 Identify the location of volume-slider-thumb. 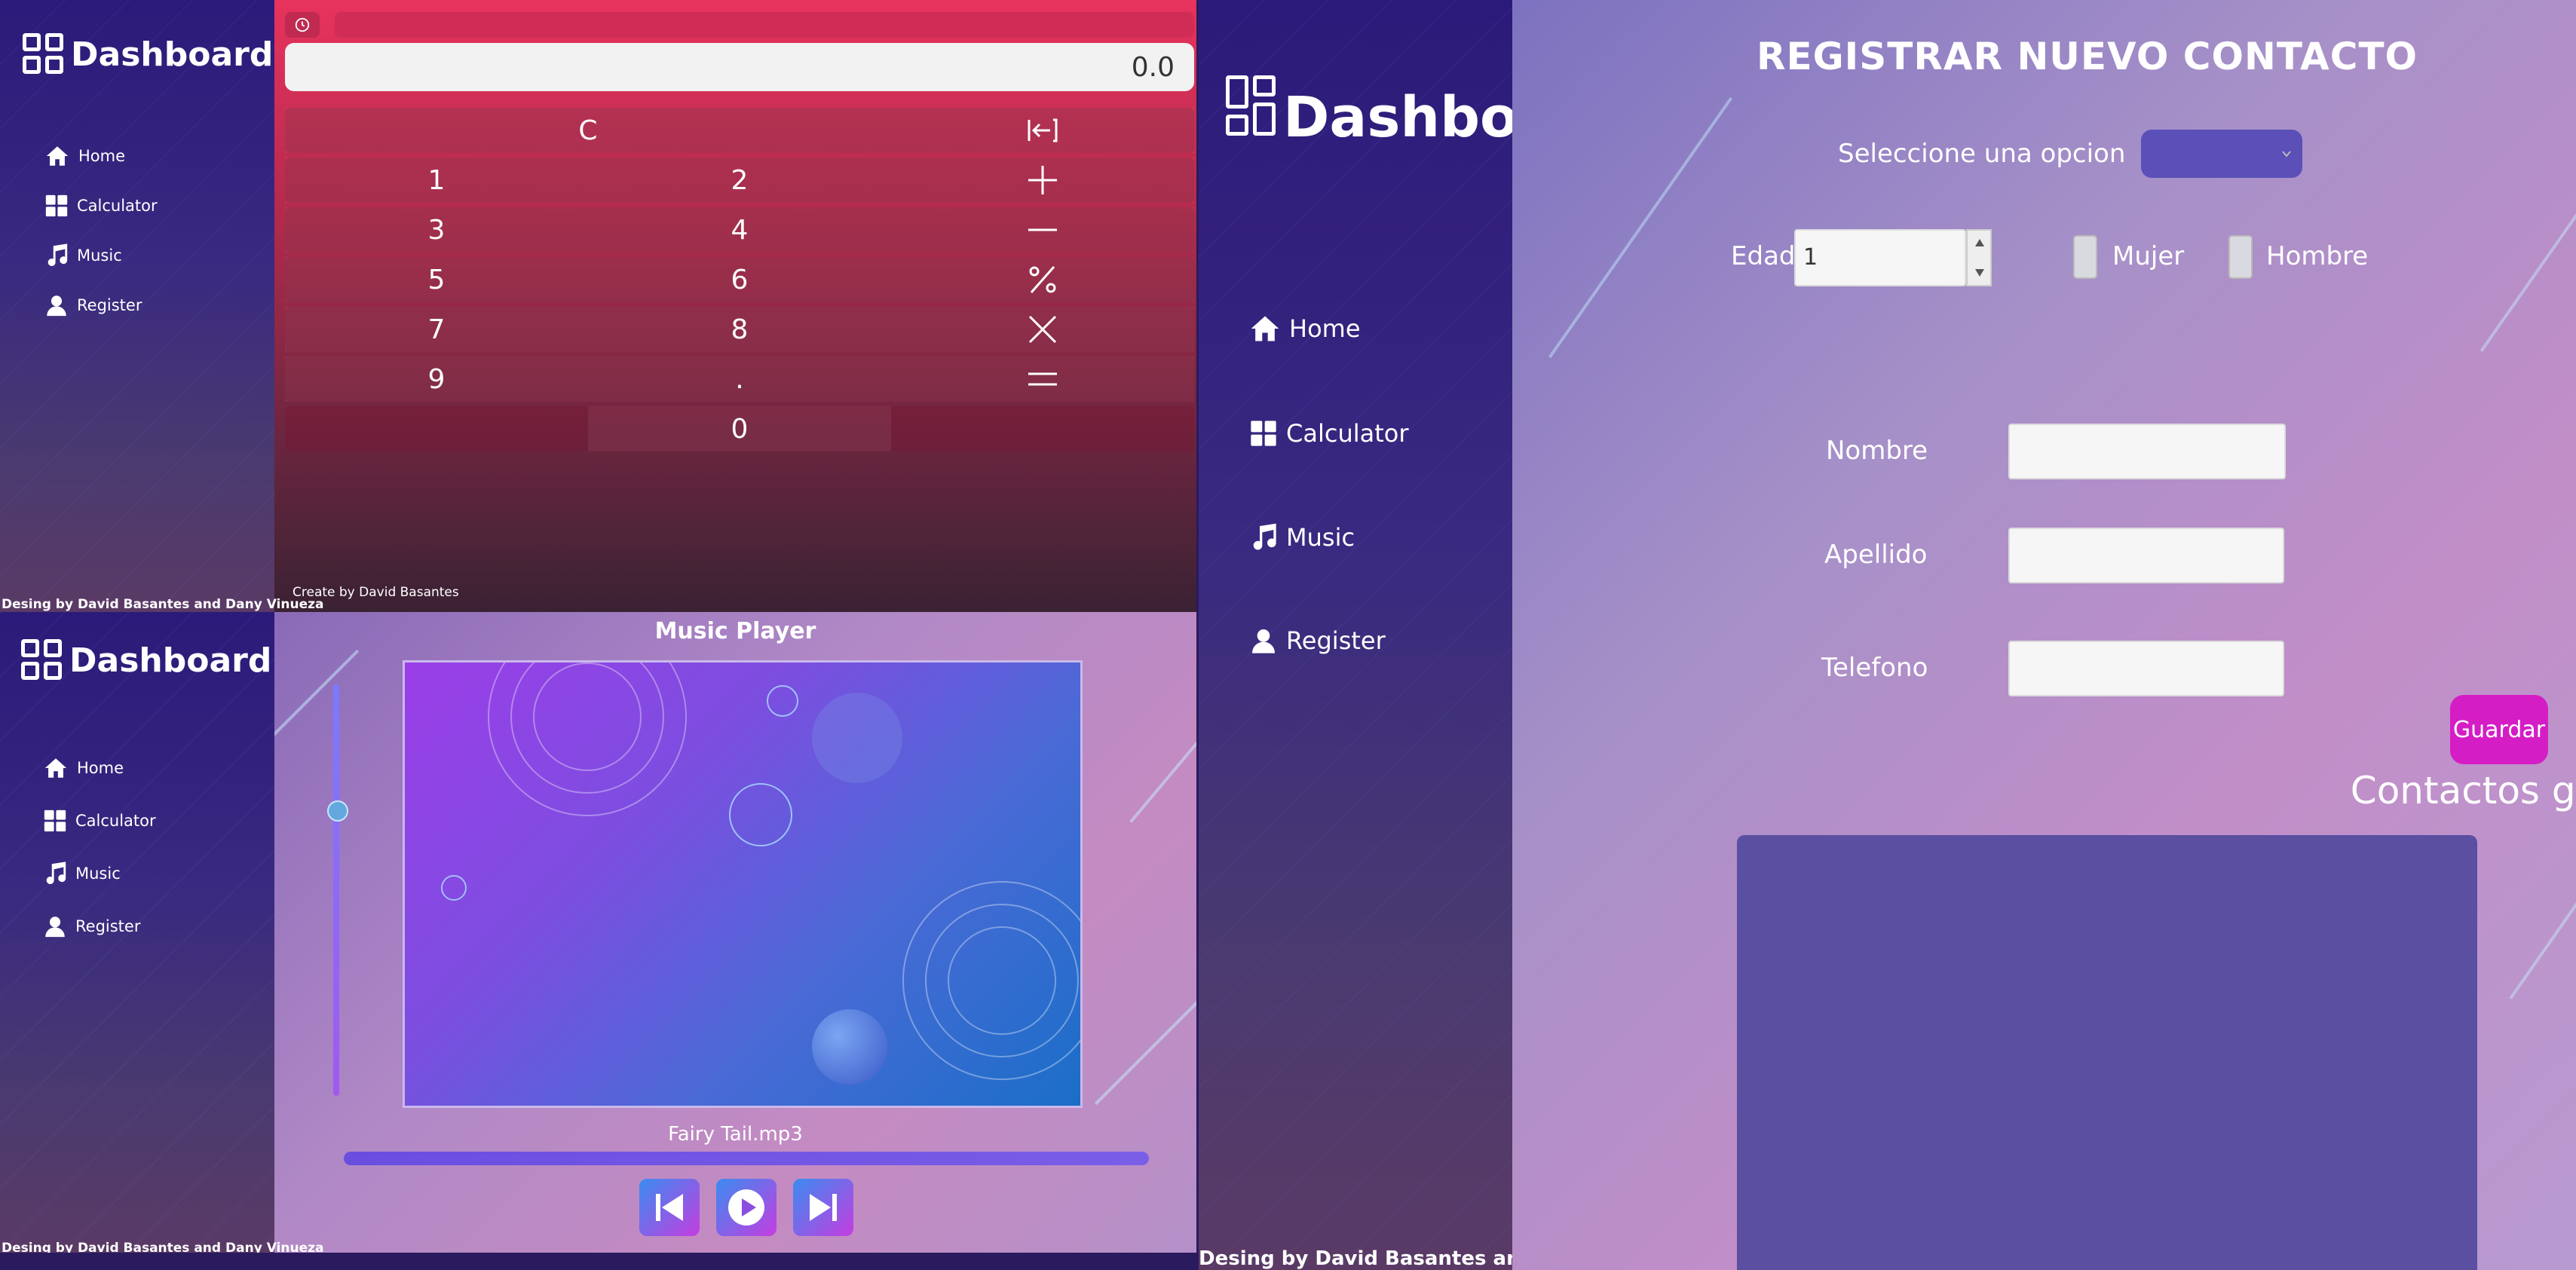
(337, 811).